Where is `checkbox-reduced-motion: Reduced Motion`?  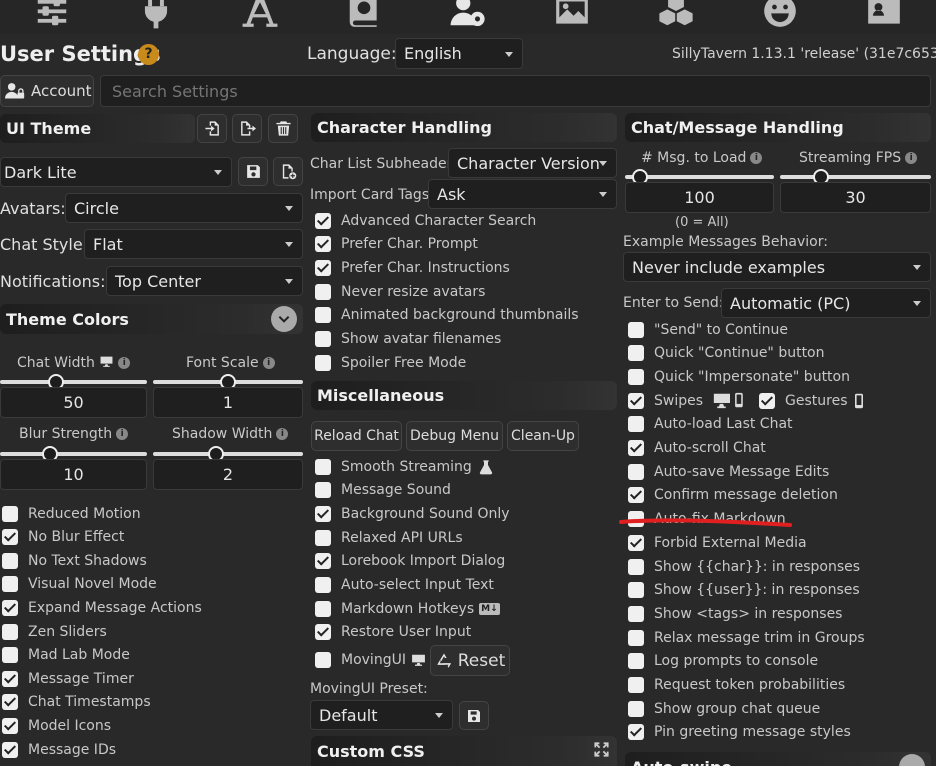
checkbox-reduced-motion: Reduced Motion is located at coordinates (71, 513).